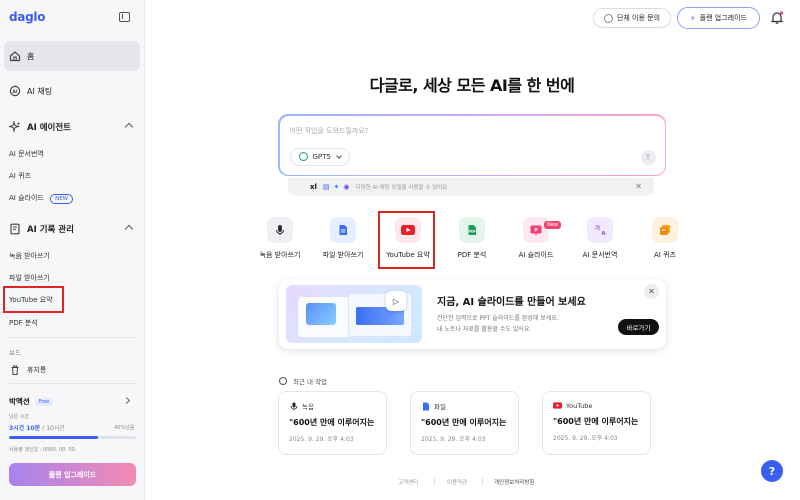 This screenshot has height=500, width=800. I want to click on team-inquiry-button: 단체 이용 문의, so click(632, 18).